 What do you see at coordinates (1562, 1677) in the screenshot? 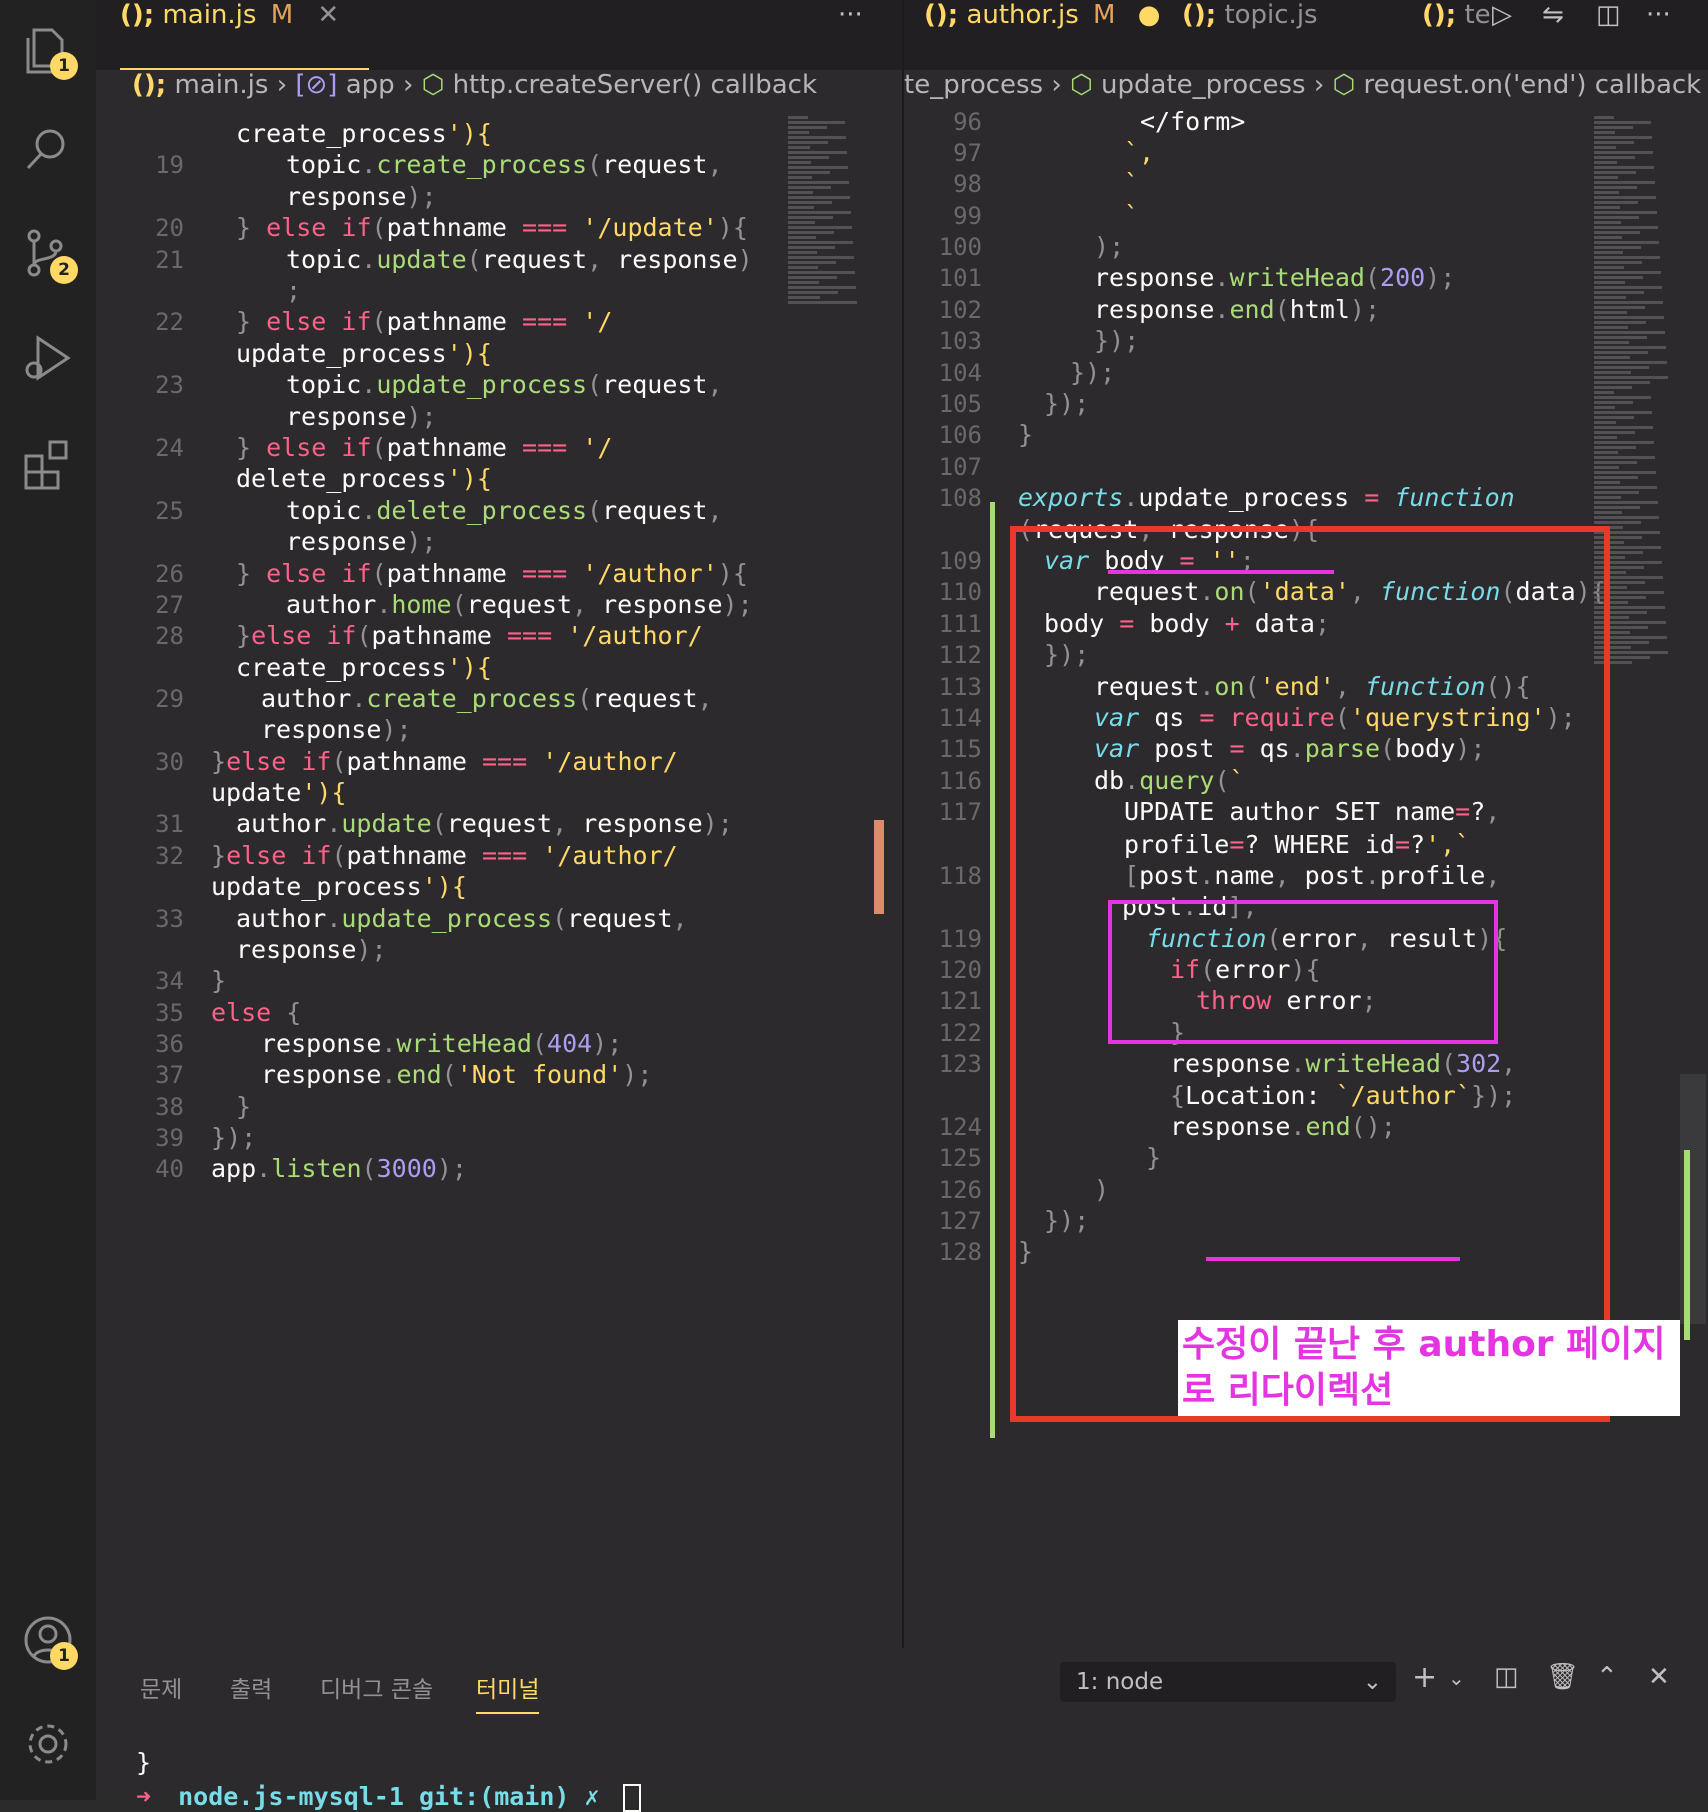
I see `trash-icon: 🗑` at bounding box center [1562, 1677].